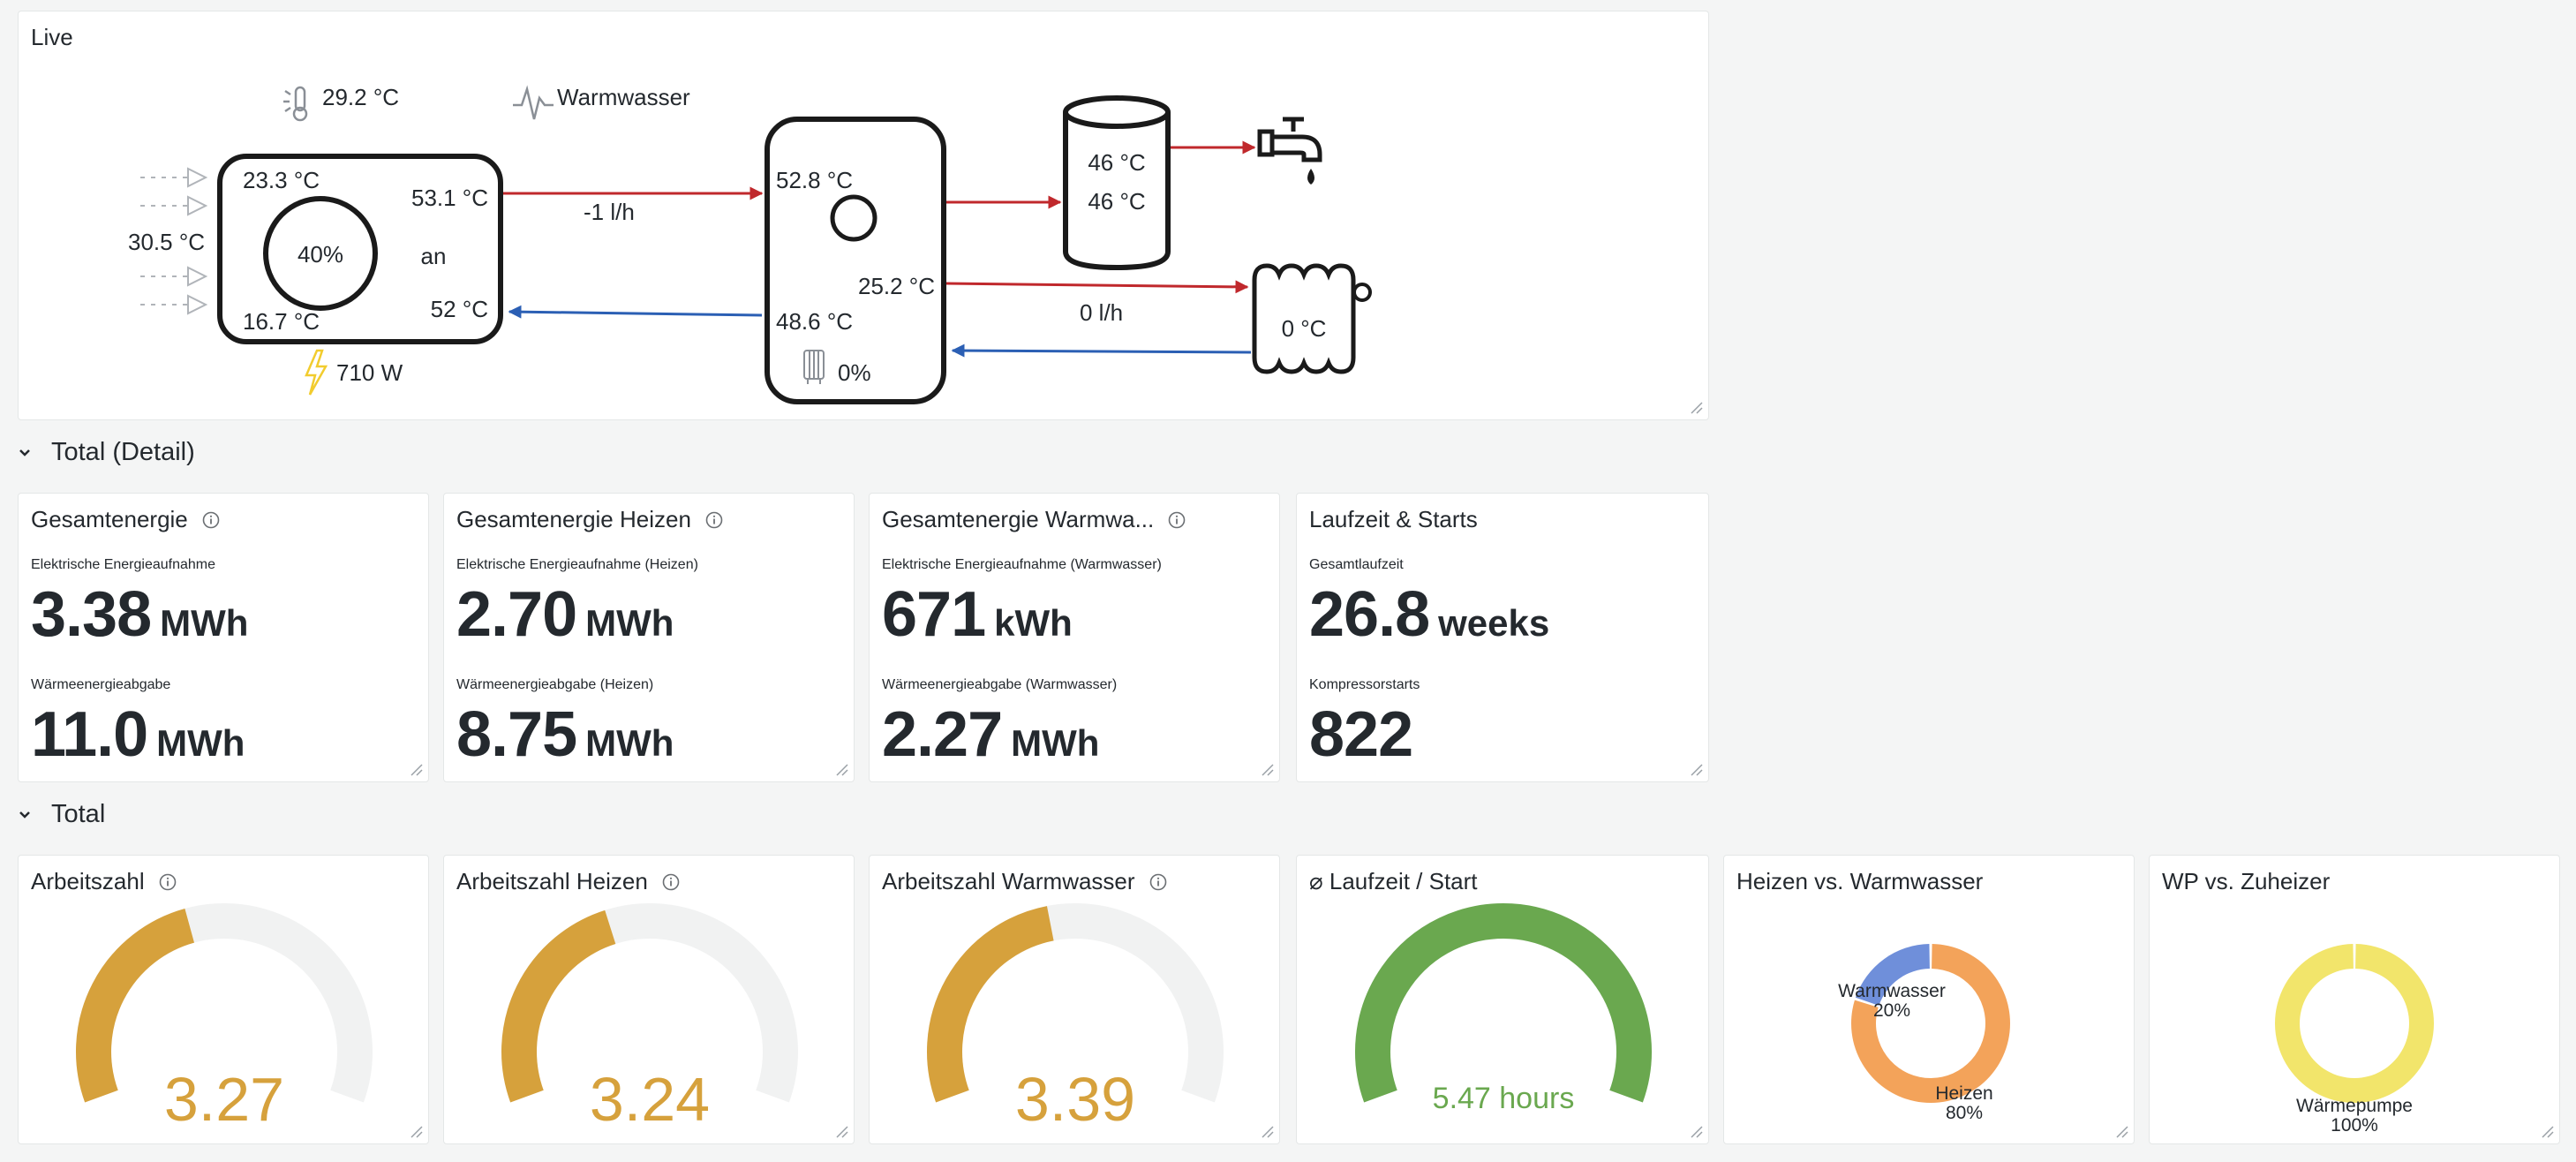 This screenshot has height=1162, width=2576. I want to click on gauge-panel-arbeitszahl-warmwasser: Arbeitszahl Warmwasser 3.39, so click(1075, 999).